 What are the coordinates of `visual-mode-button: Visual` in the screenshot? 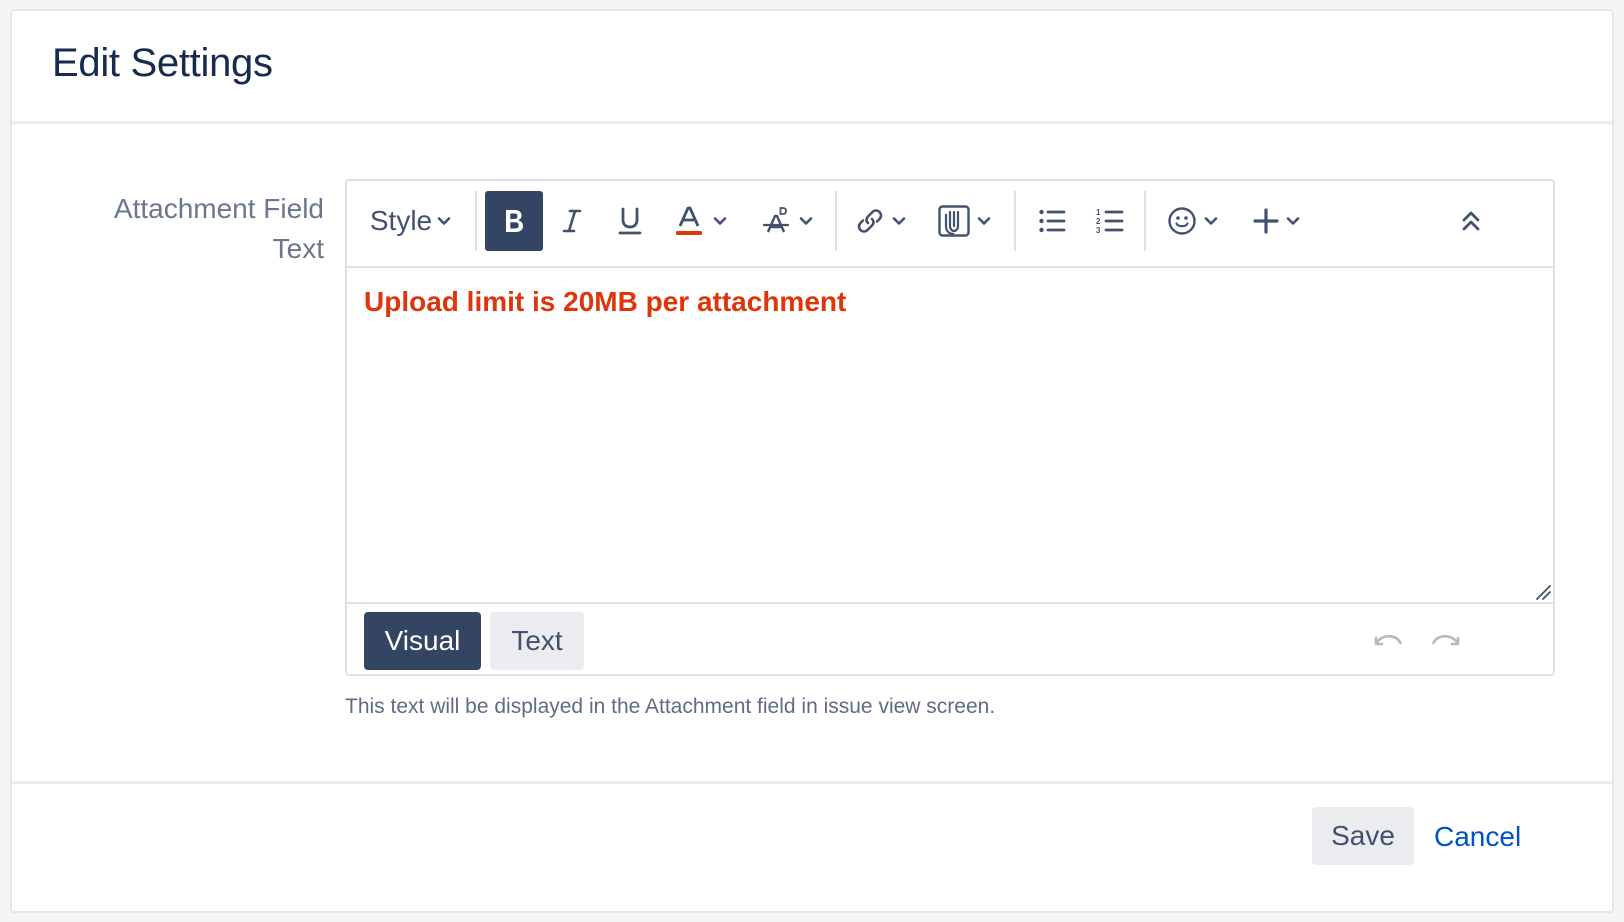 It's located at (422, 641).